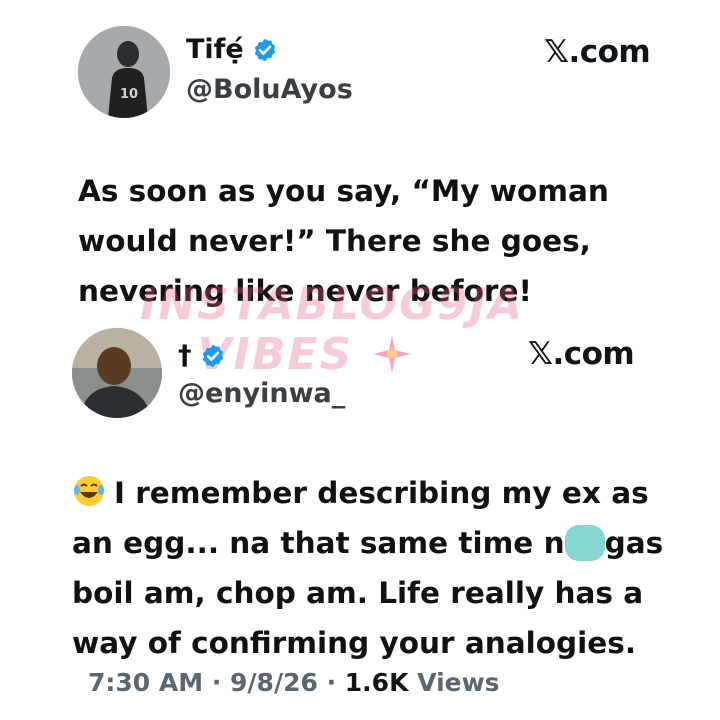 The image size is (720, 720). I want to click on tweet-time: 7:30 AM, so click(145, 682).